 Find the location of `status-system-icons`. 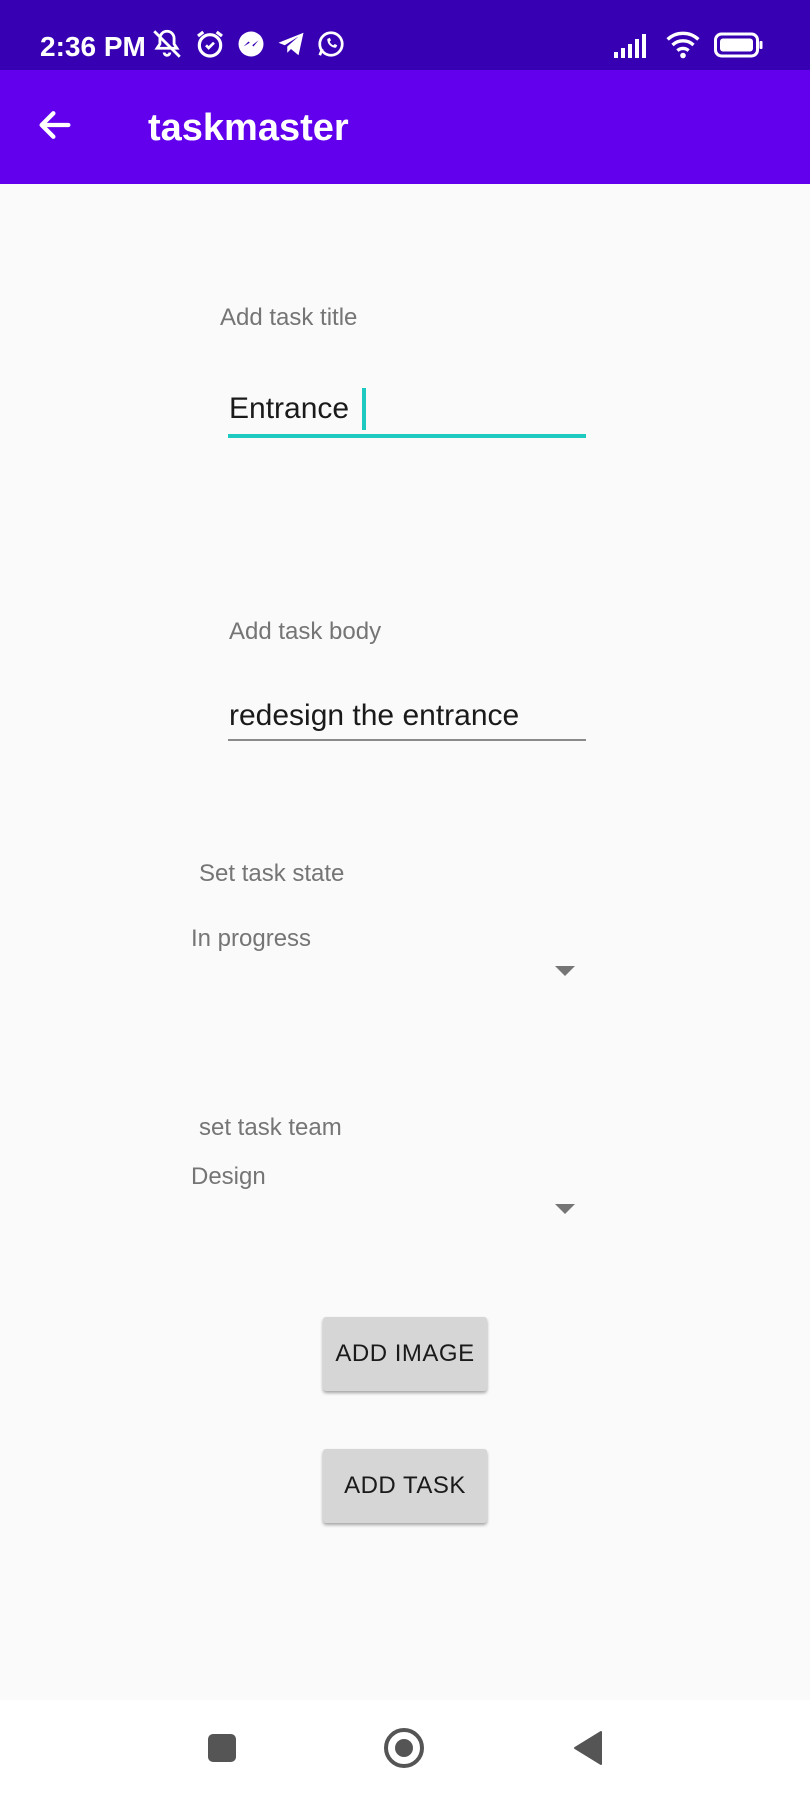

status-system-icons is located at coordinates (689, 47).